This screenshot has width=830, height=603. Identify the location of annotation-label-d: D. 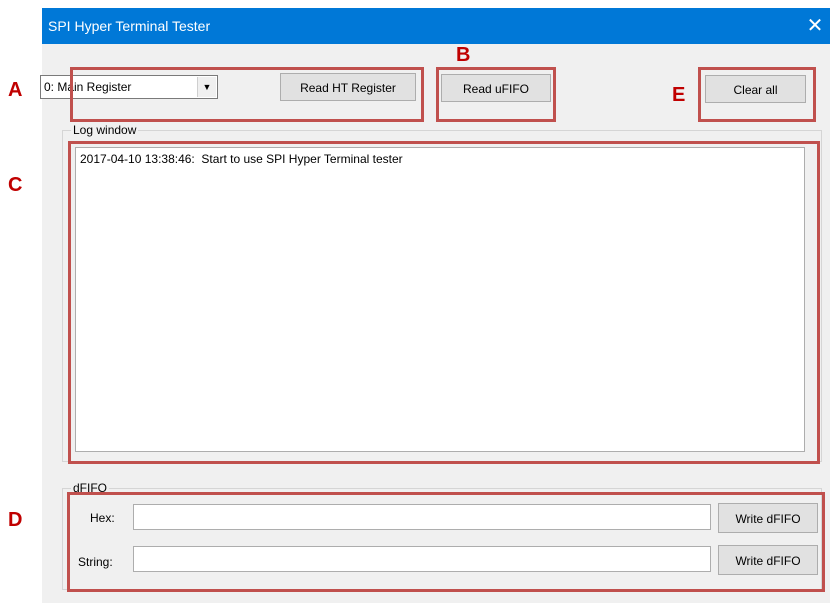
(15, 520).